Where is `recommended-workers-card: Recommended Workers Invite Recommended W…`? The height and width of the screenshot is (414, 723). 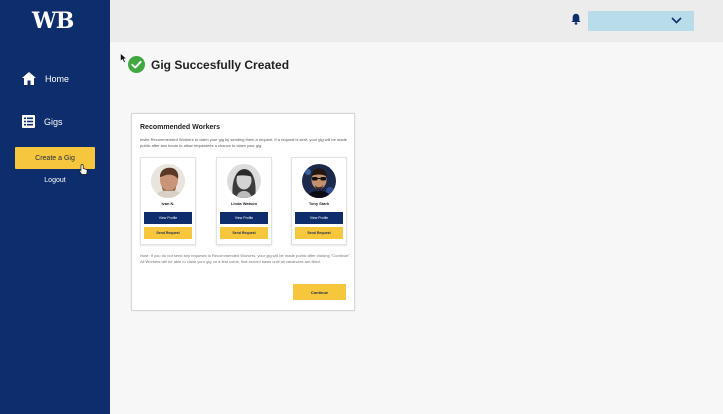 recommended-workers-card: Recommended Workers Invite Recommended W… is located at coordinates (243, 212).